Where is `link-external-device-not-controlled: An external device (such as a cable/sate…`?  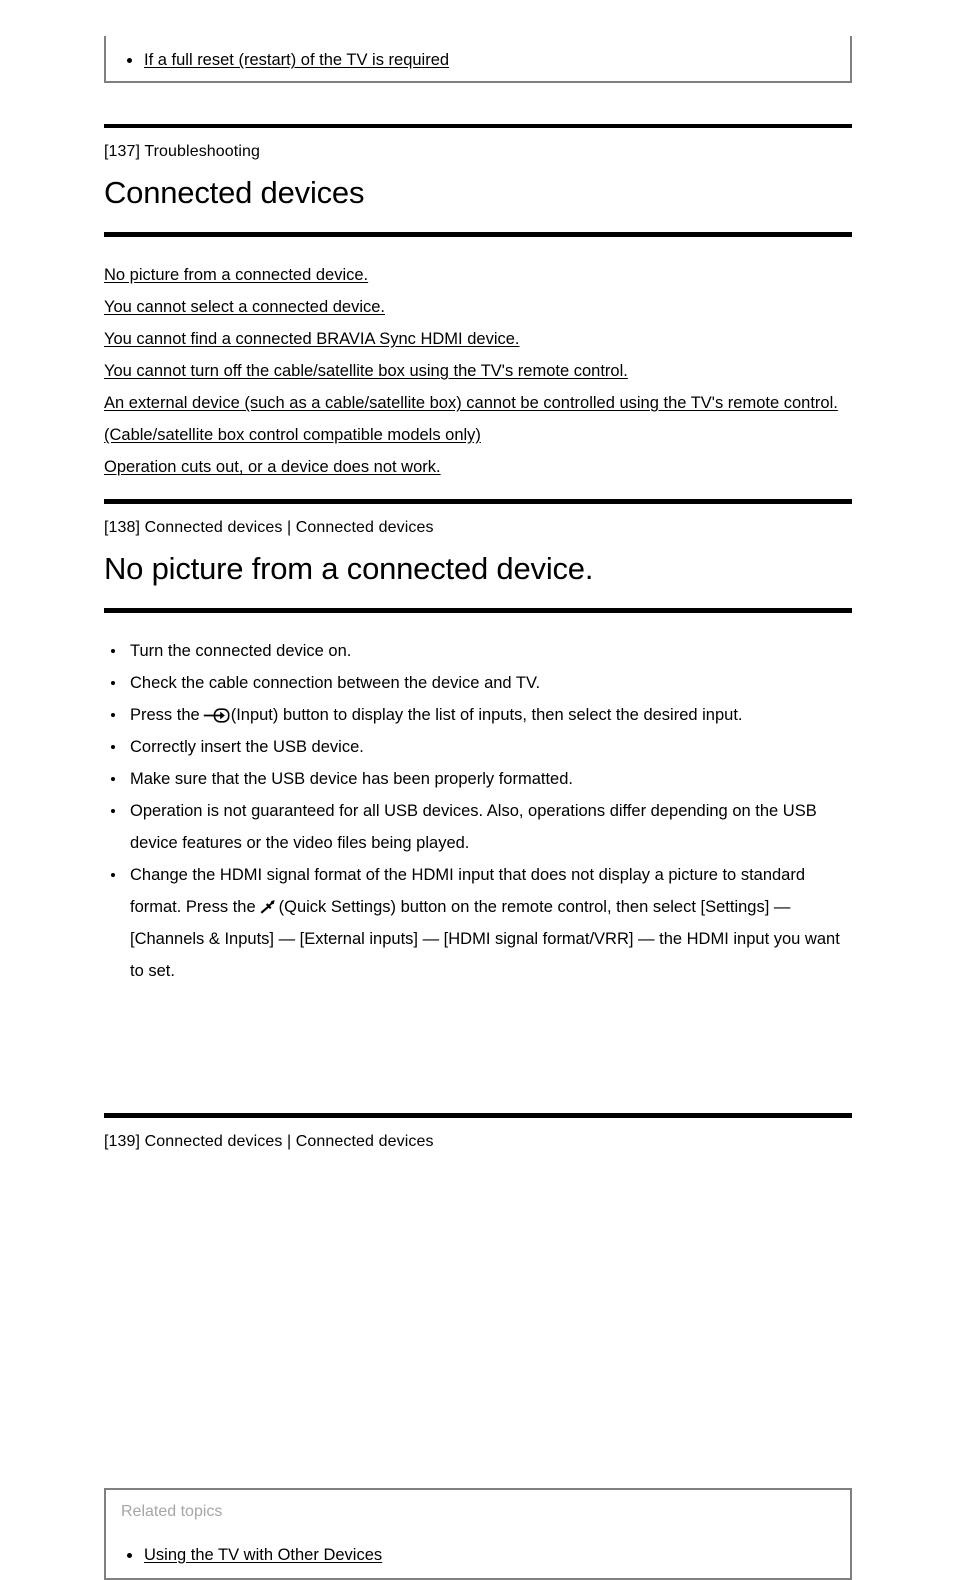 link-external-device-not-controlled: An external device (such as a cable/sate… is located at coordinates (471, 419).